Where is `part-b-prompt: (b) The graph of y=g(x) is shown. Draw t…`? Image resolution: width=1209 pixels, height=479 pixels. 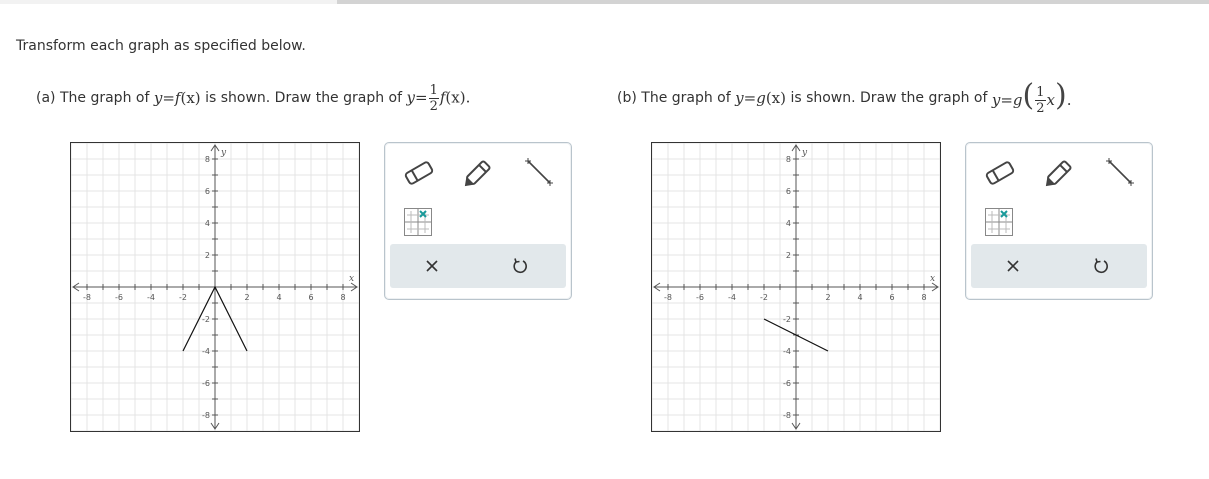 part-b-prompt: (b) The graph of y=g(x) is shown. Draw t… is located at coordinates (844, 98).